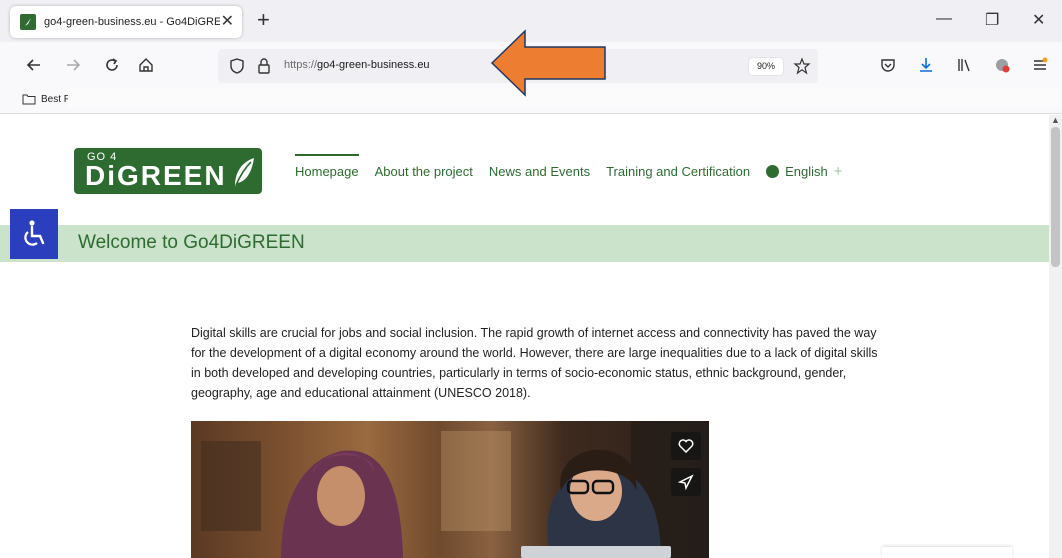 The image size is (1062, 558). What do you see at coordinates (548, 63) in the screenshot?
I see `arrow-annotation-icon` at bounding box center [548, 63].